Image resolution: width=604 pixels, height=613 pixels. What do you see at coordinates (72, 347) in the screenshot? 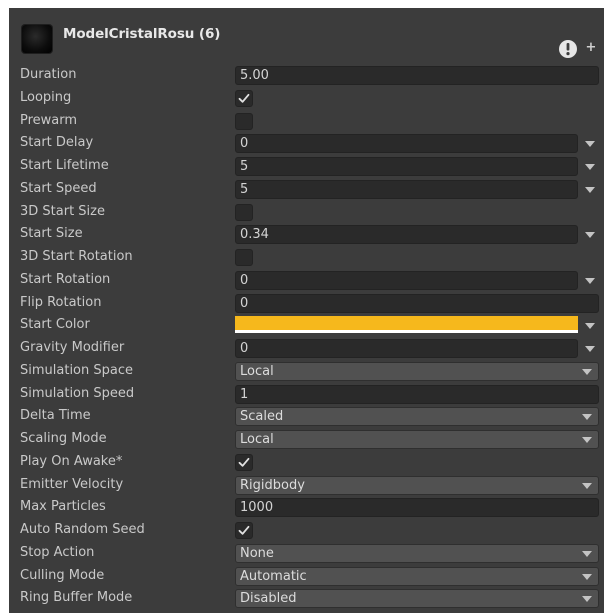
I see `label-gravity-modifier: Gravity Modifier` at bounding box center [72, 347].